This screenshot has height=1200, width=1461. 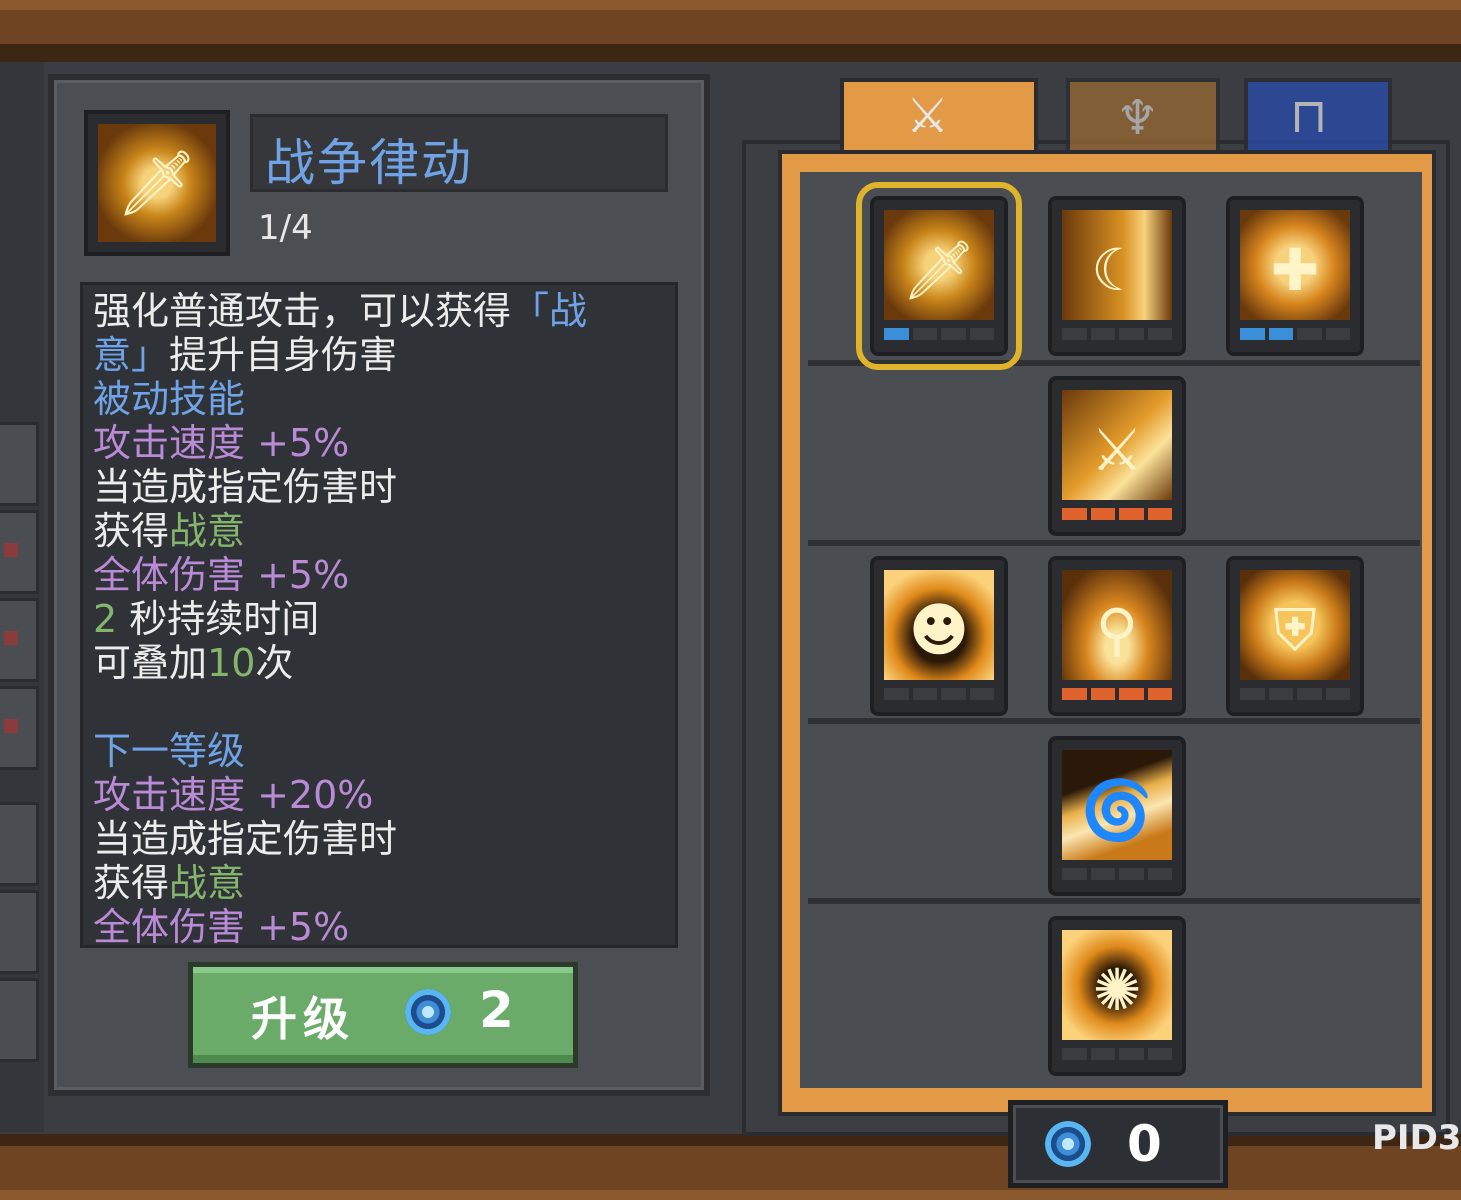 I want to click on skill-node-war-rhythm: 🗡, so click(x=939, y=276).